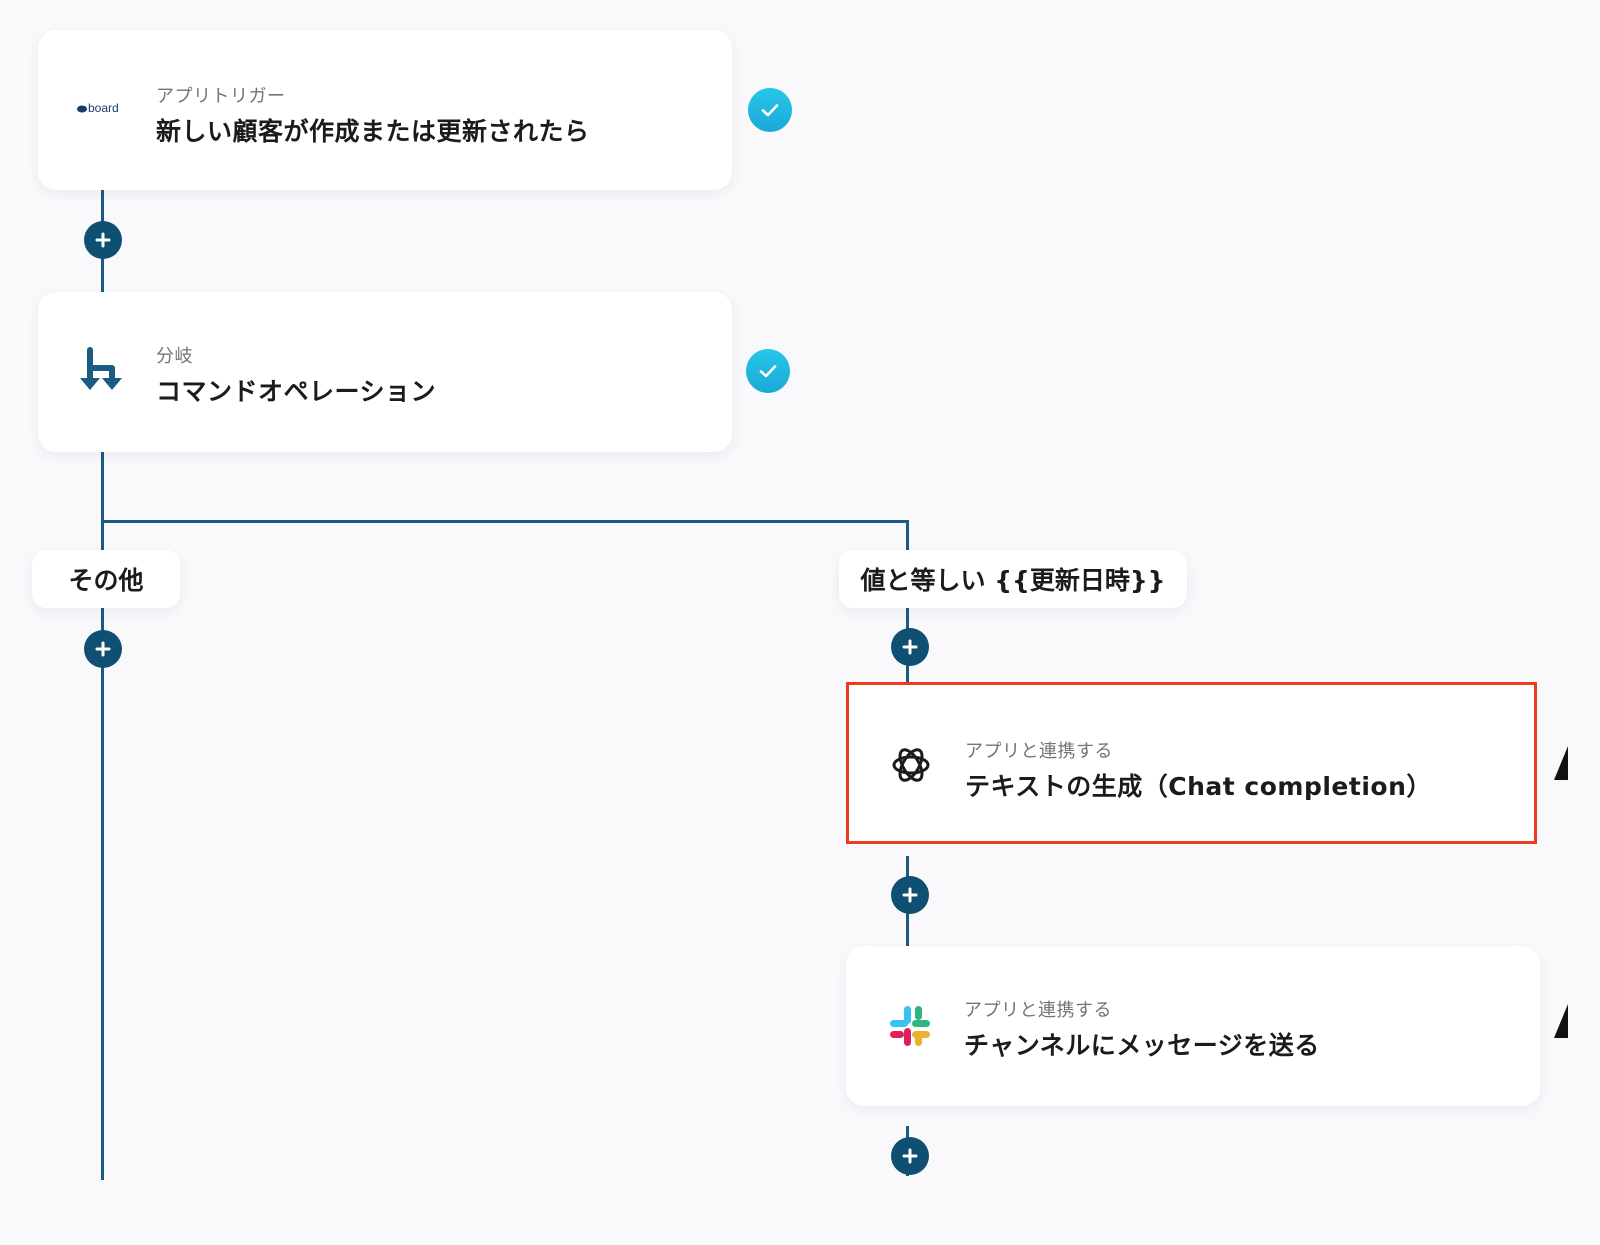 Image resolution: width=1600 pixels, height=1245 pixels. Describe the element at coordinates (1039, 751) in the screenshot. I see `chat-step-subtitle: アプリと連携する` at that location.